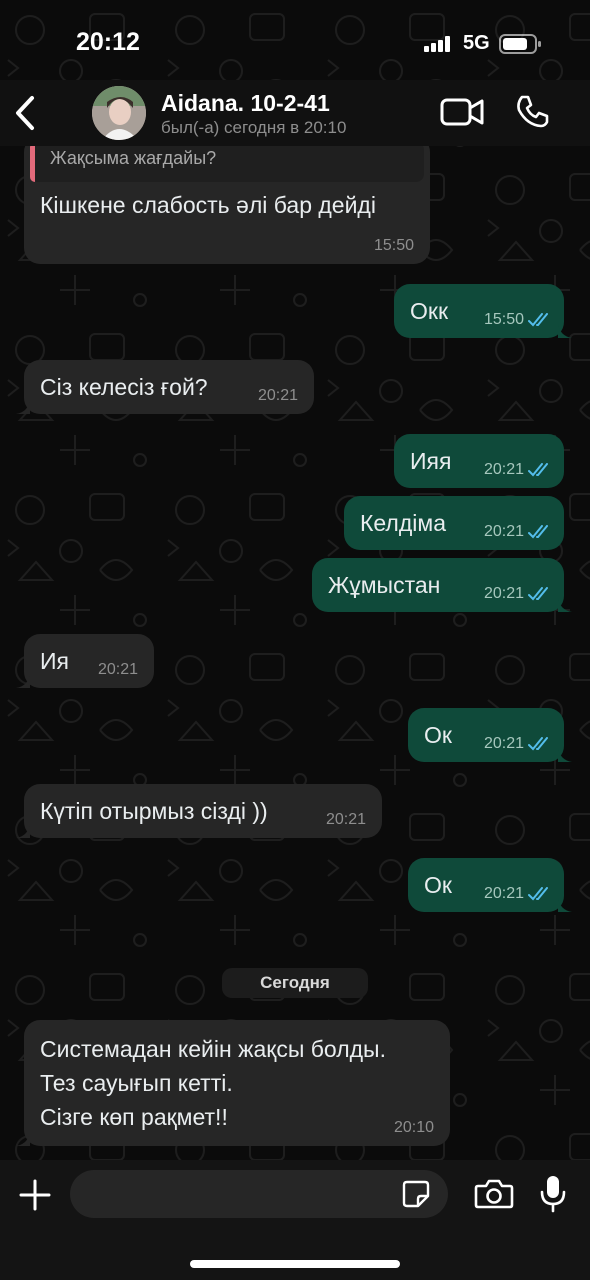  What do you see at coordinates (259, 1194) in the screenshot?
I see `message-input` at bounding box center [259, 1194].